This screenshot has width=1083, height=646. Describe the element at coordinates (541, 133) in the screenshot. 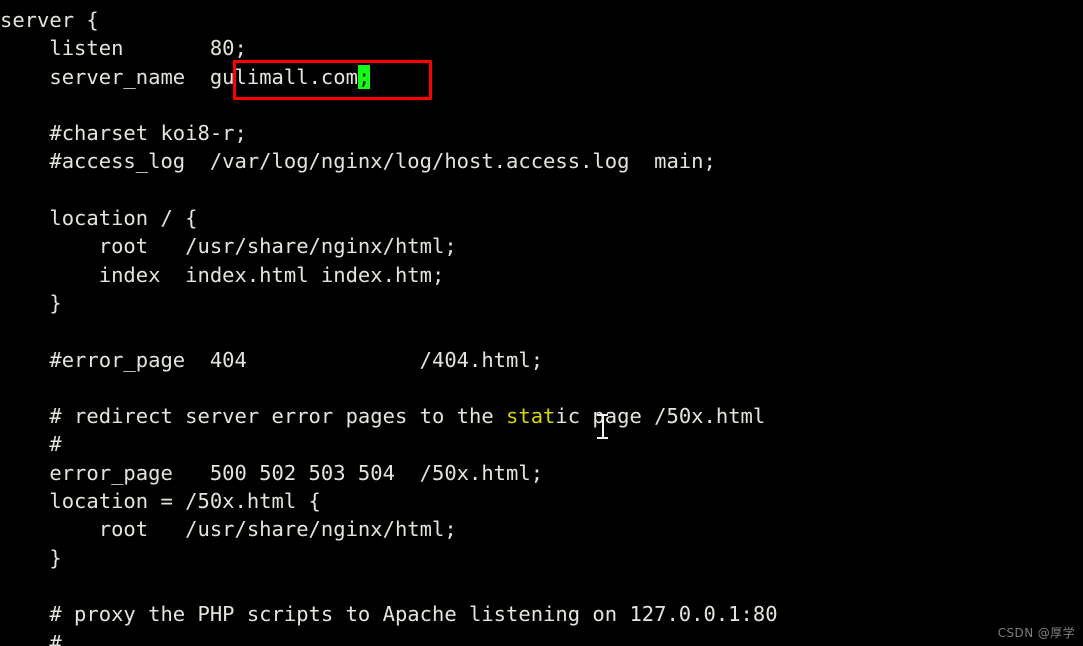

I see `code-line: #charset koi8-r;` at that location.